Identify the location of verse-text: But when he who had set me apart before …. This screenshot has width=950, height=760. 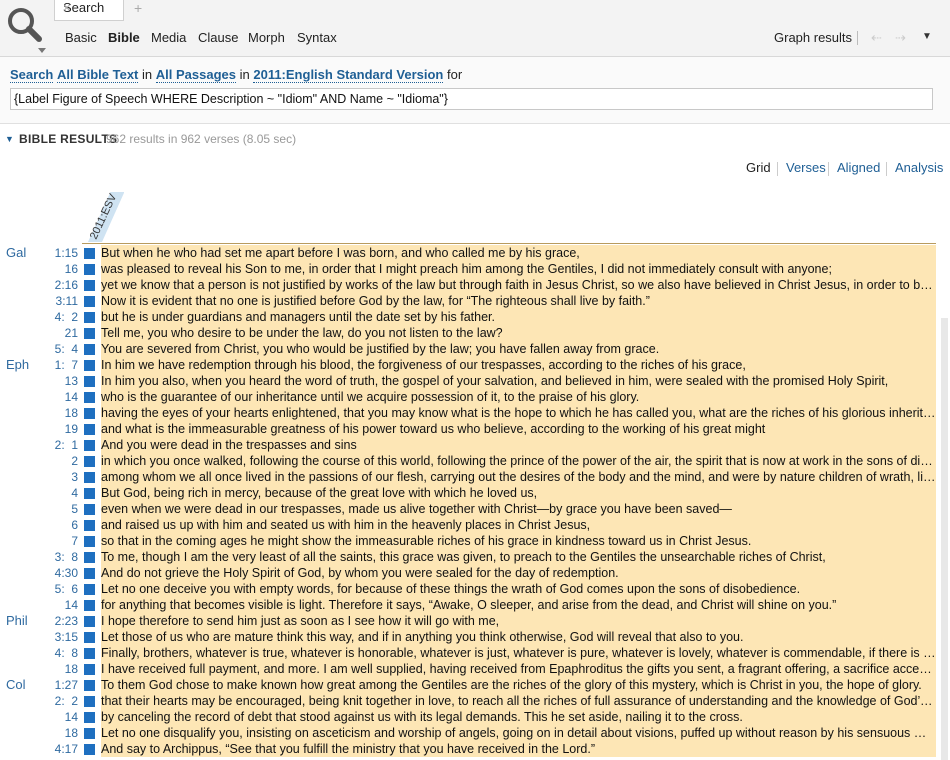
(518, 253).